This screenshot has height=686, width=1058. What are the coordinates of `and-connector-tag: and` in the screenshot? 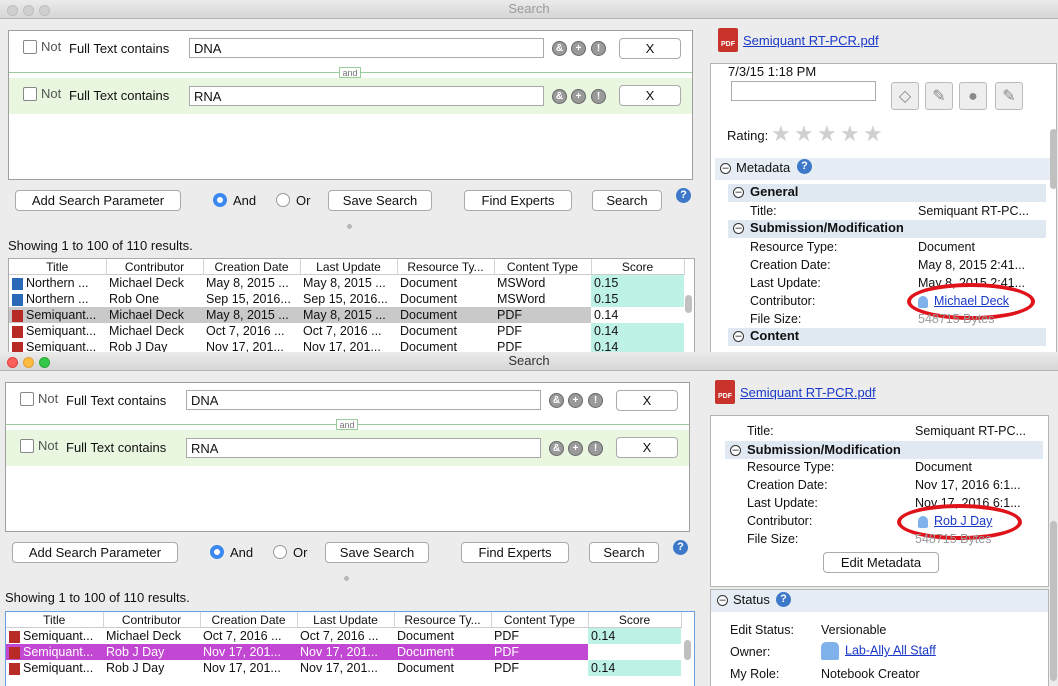 It's located at (347, 424).